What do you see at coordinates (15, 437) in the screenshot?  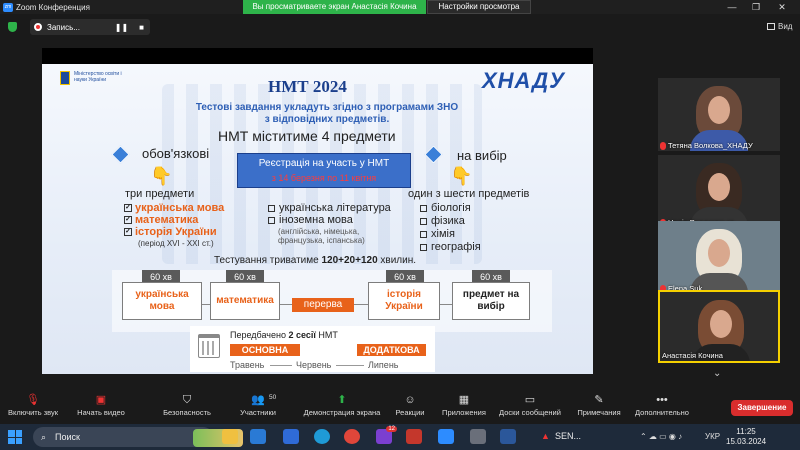 I see `windows-start-icon` at bounding box center [15, 437].